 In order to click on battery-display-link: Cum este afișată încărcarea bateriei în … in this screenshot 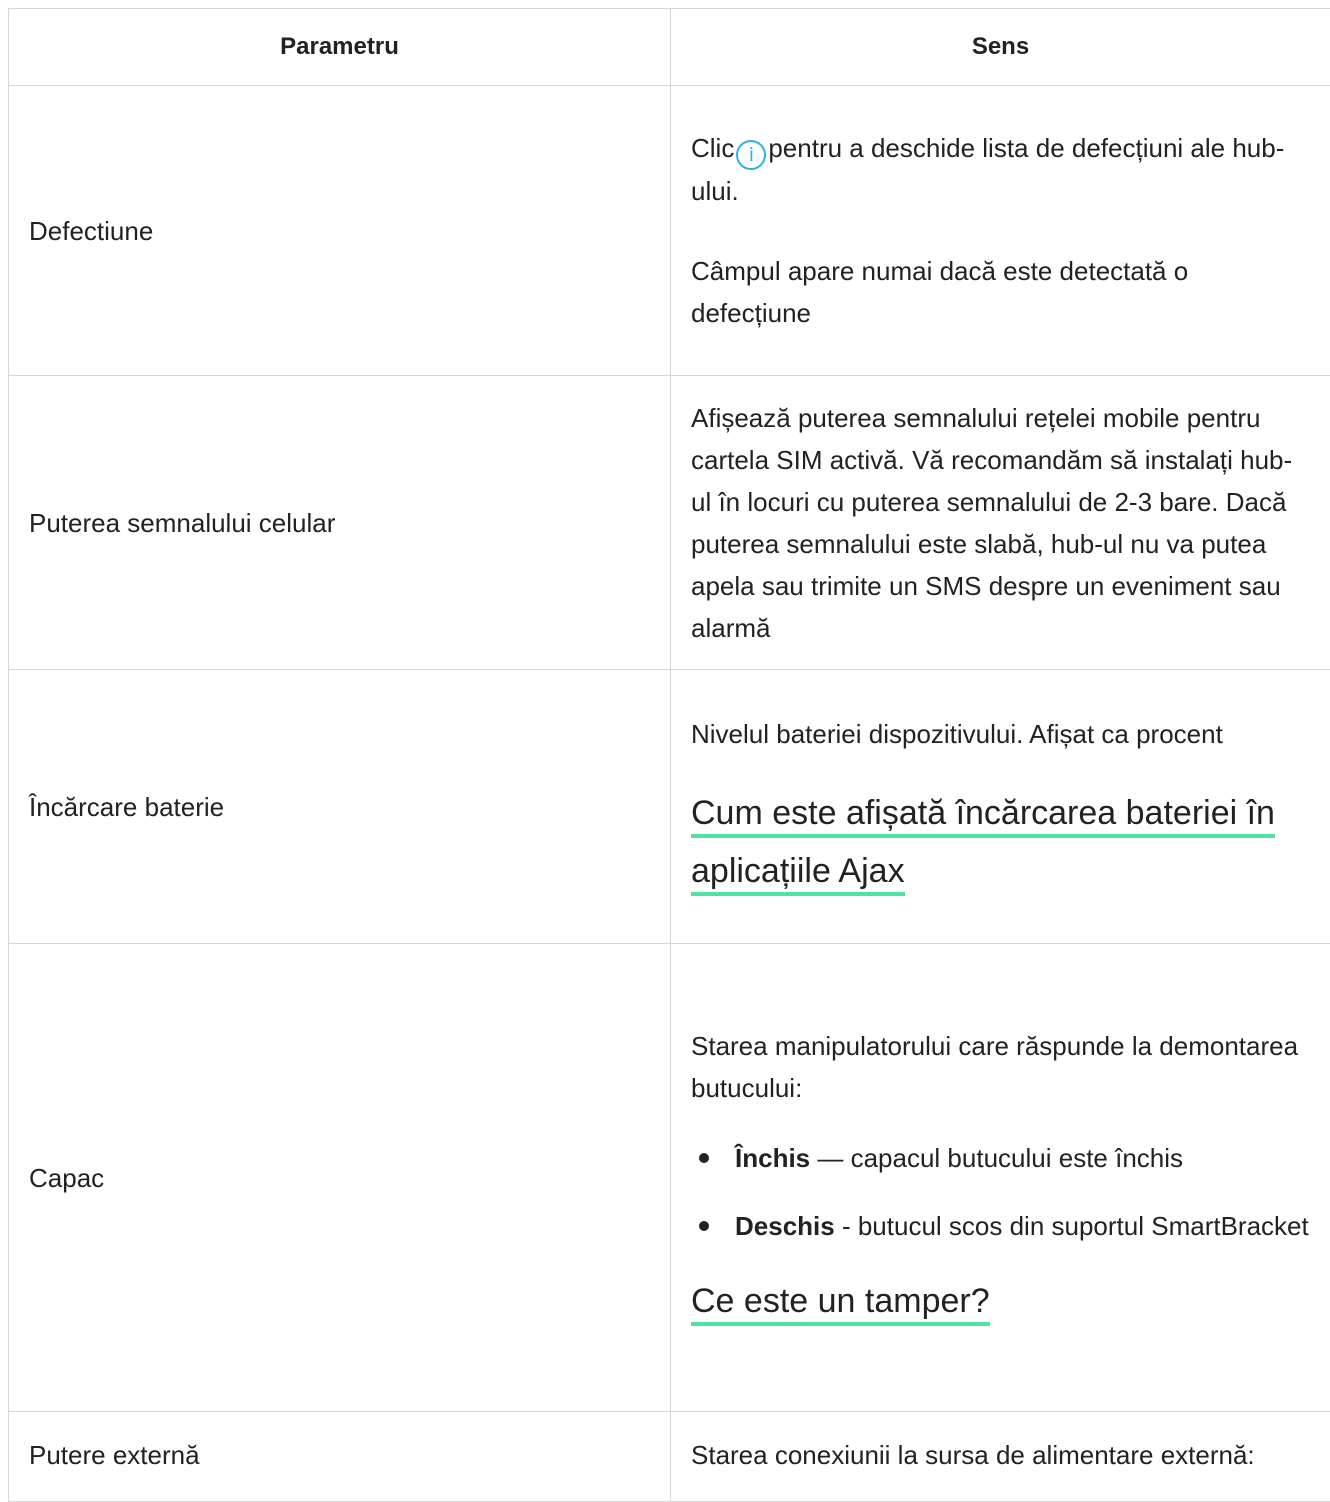, I will do `click(983, 845)`.